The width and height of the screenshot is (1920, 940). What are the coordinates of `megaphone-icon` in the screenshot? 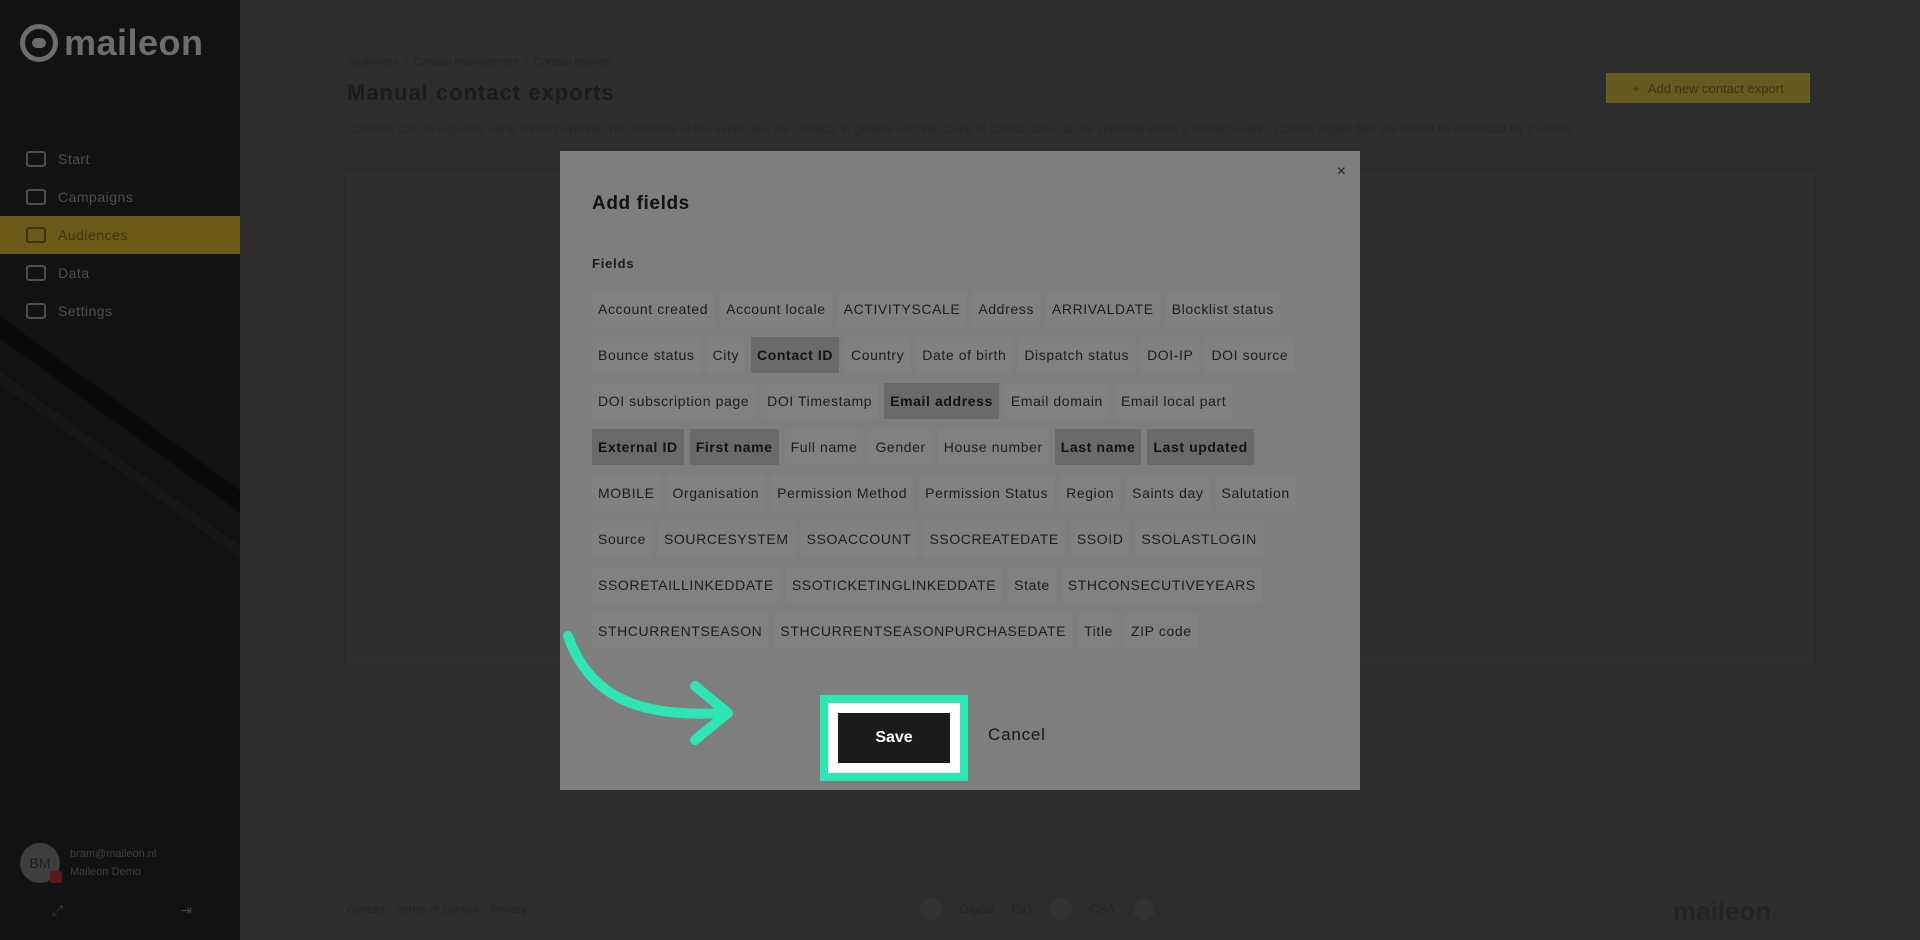 It's located at (36, 197).